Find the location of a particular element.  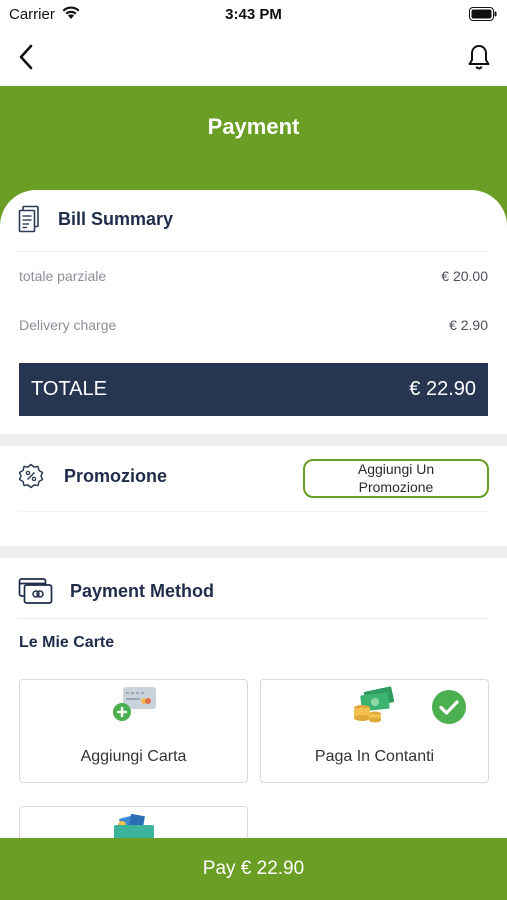

add-promo-label-line2: Promozione is located at coordinates (396, 487).